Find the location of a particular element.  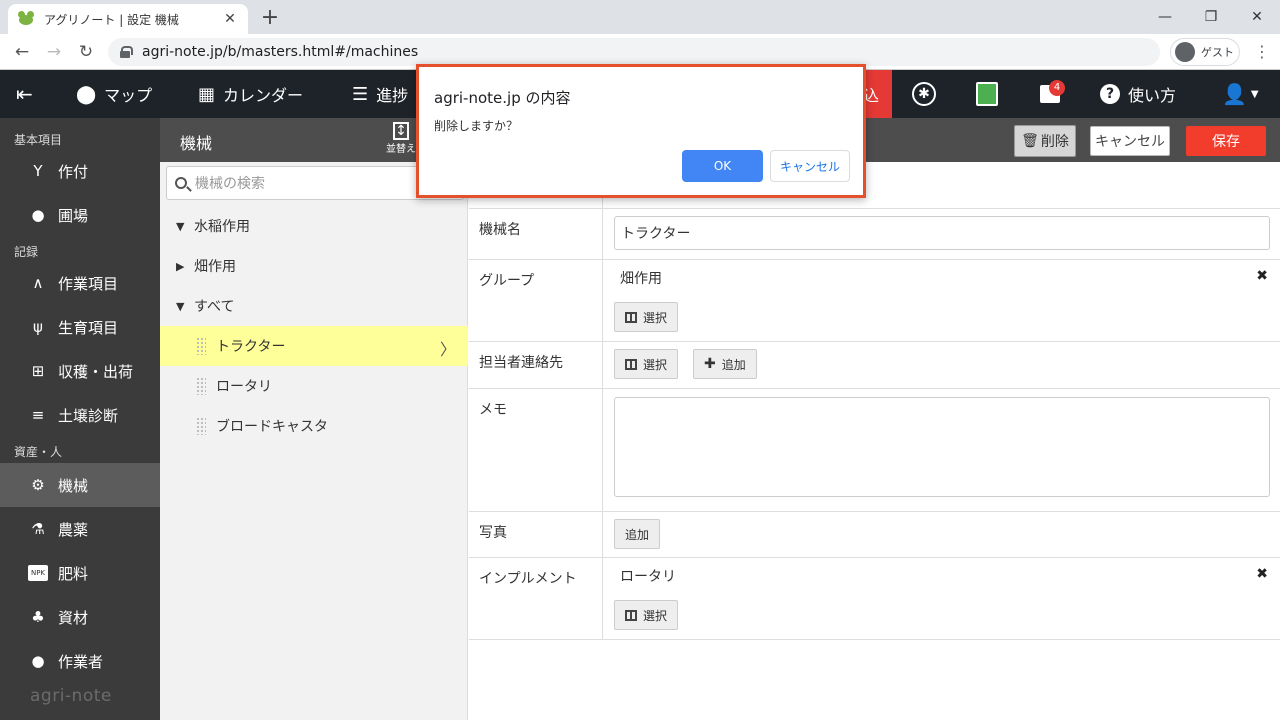

person-icon: ● is located at coordinates (38, 661).